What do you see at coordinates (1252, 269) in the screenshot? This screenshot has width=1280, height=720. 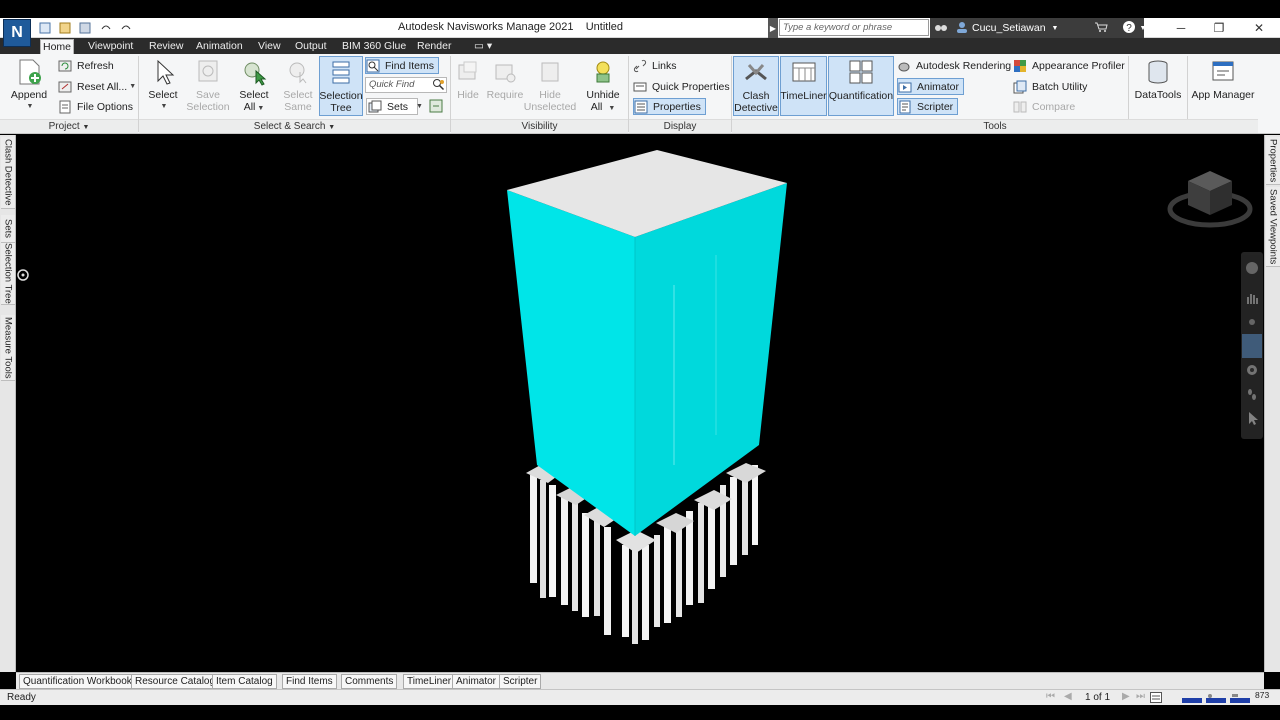 I see `steering-wheel-icon` at bounding box center [1252, 269].